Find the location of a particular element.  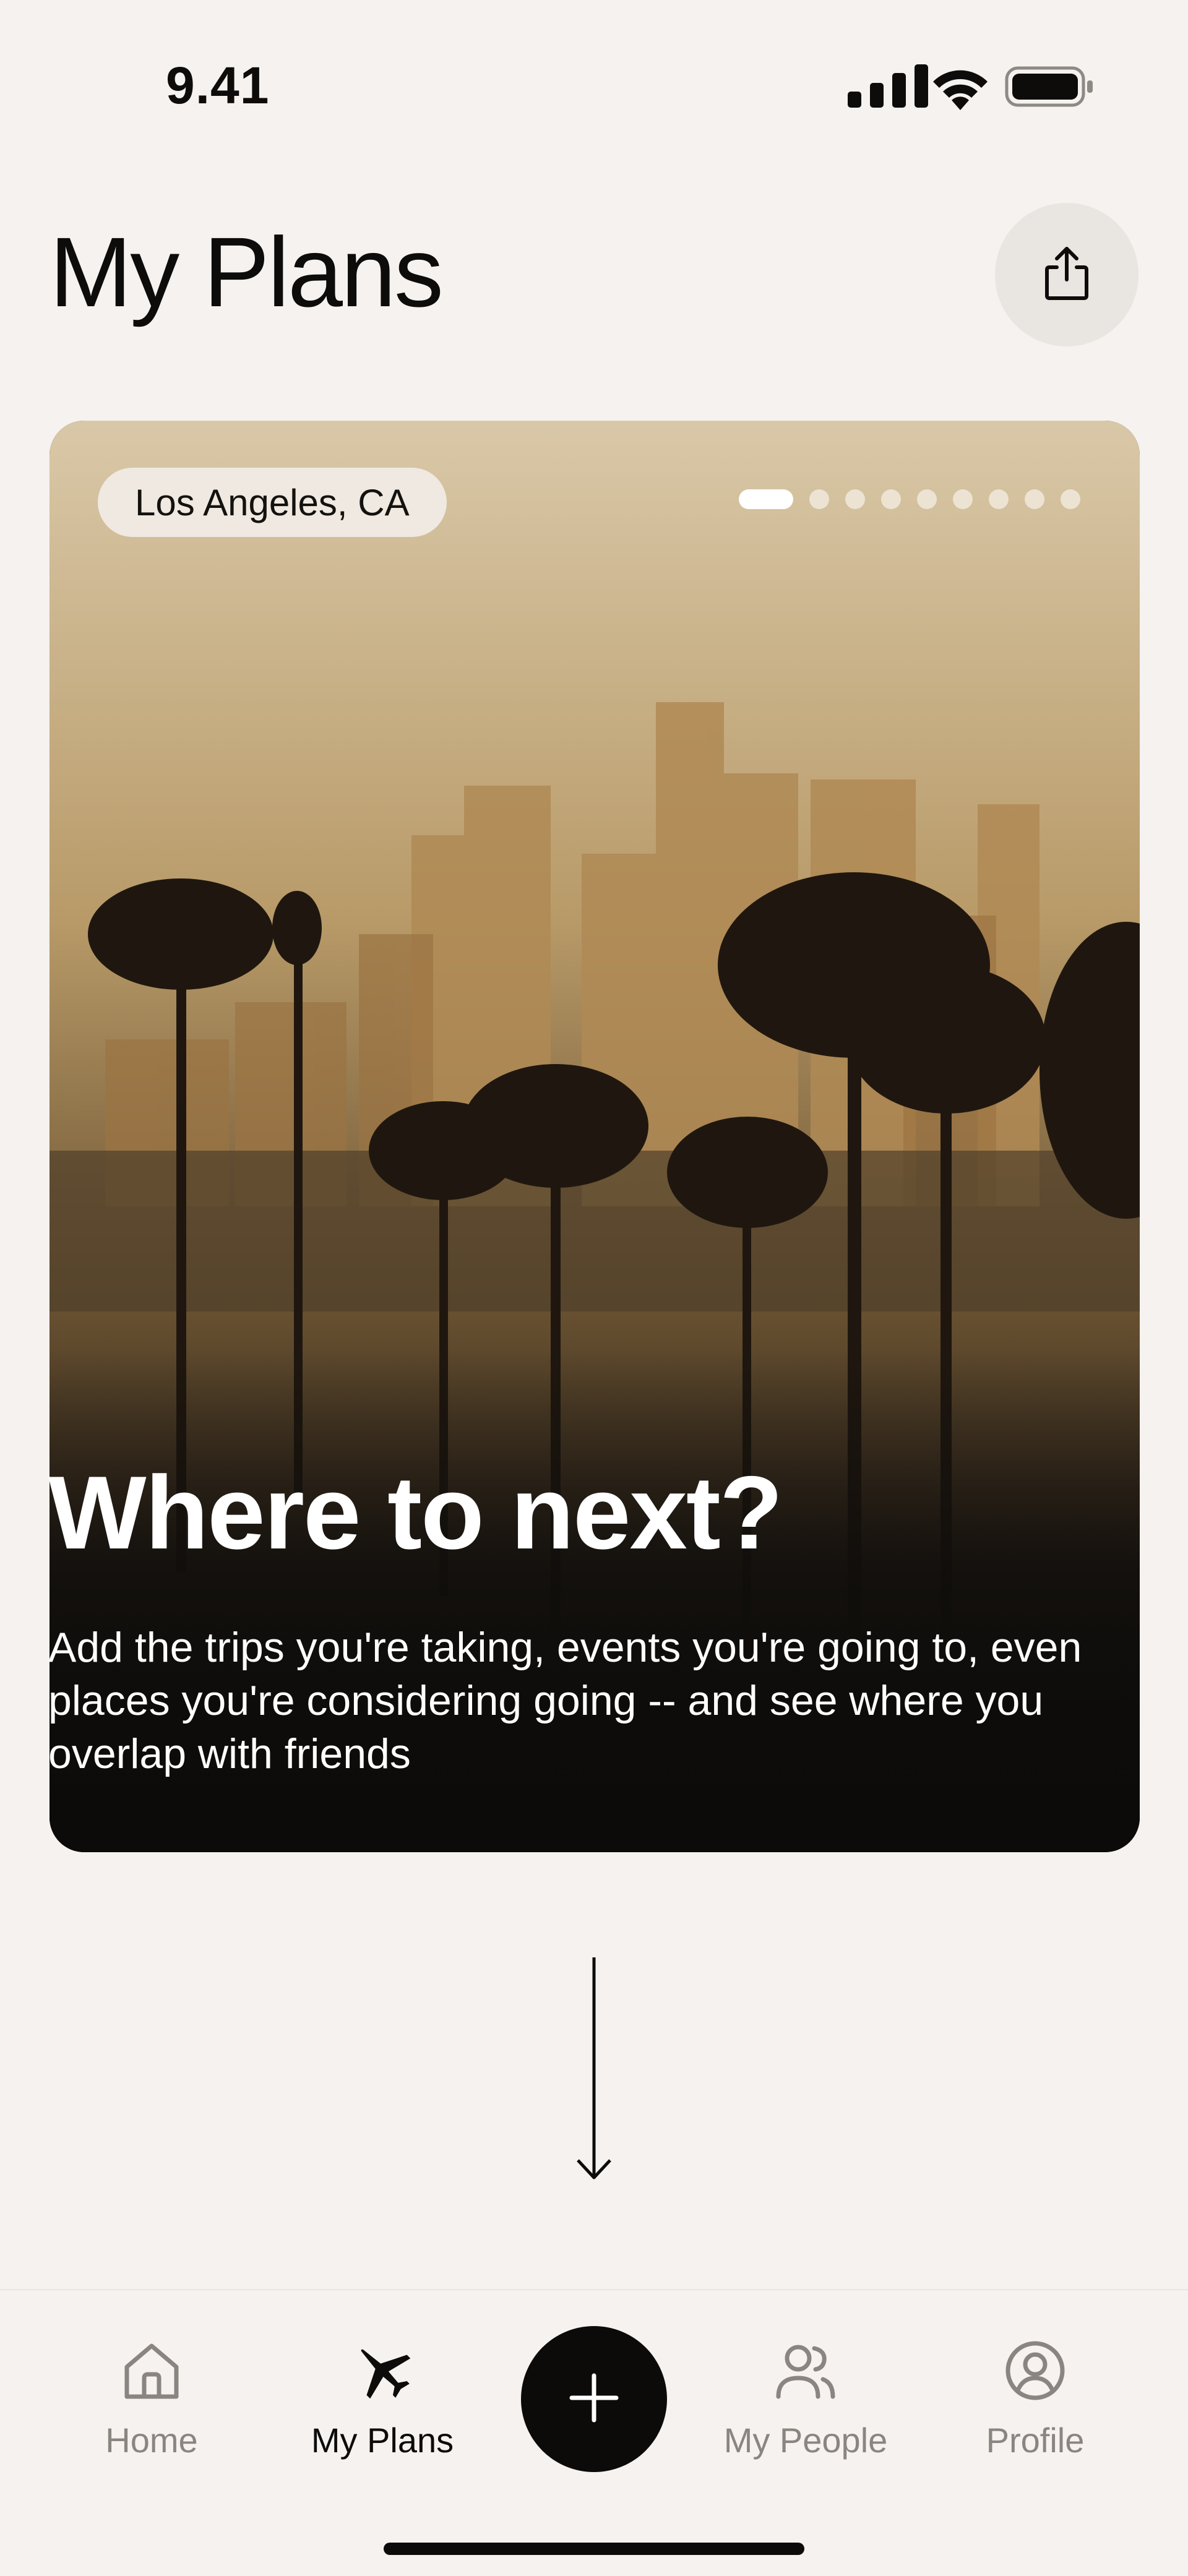

add-button is located at coordinates (594, 2399).